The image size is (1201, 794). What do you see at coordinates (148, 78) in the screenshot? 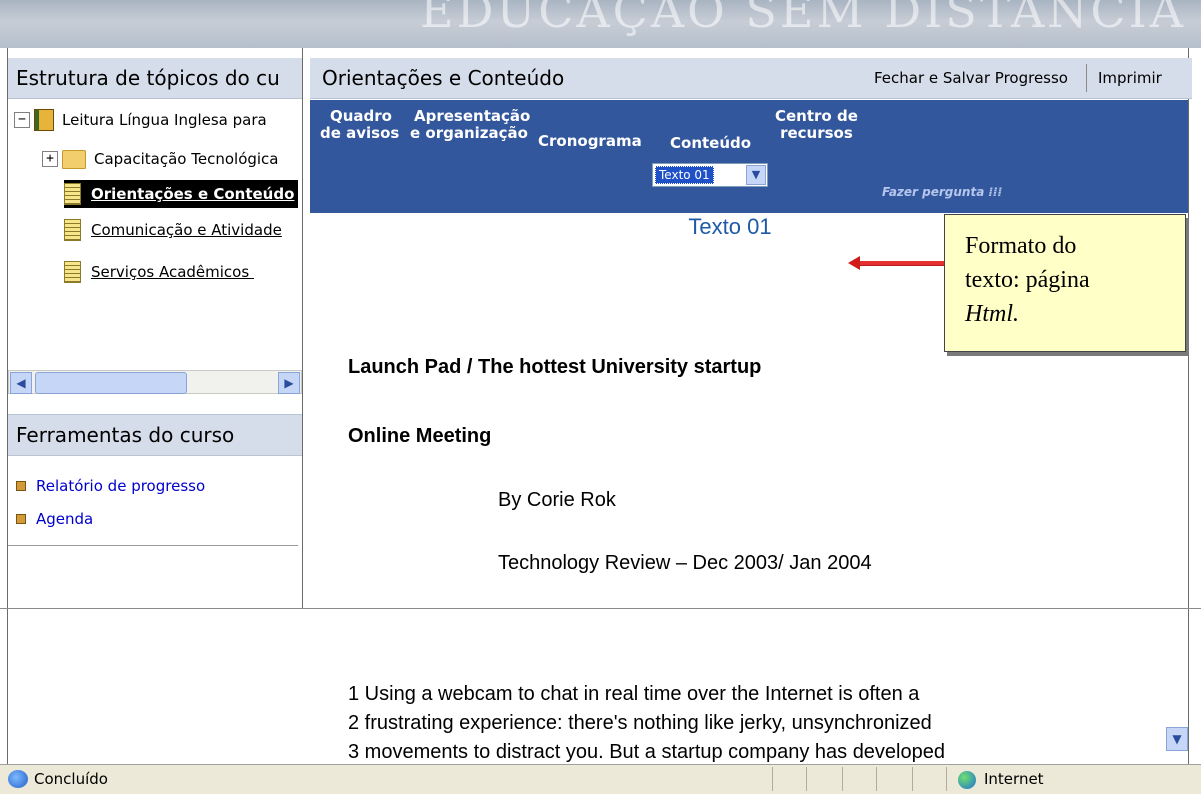
I see `outline-title: Estrutura de tópicos do cu` at bounding box center [148, 78].